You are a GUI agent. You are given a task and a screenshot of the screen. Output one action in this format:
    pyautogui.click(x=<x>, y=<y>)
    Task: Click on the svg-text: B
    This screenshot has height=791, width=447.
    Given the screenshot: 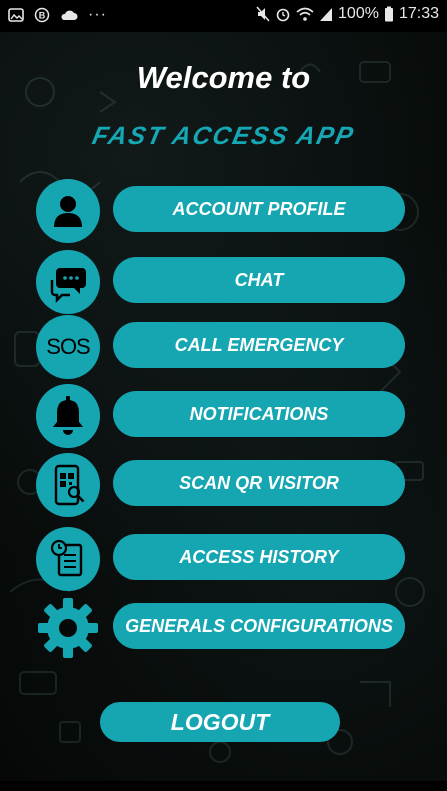 What is the action you would take?
    pyautogui.click(x=42, y=16)
    